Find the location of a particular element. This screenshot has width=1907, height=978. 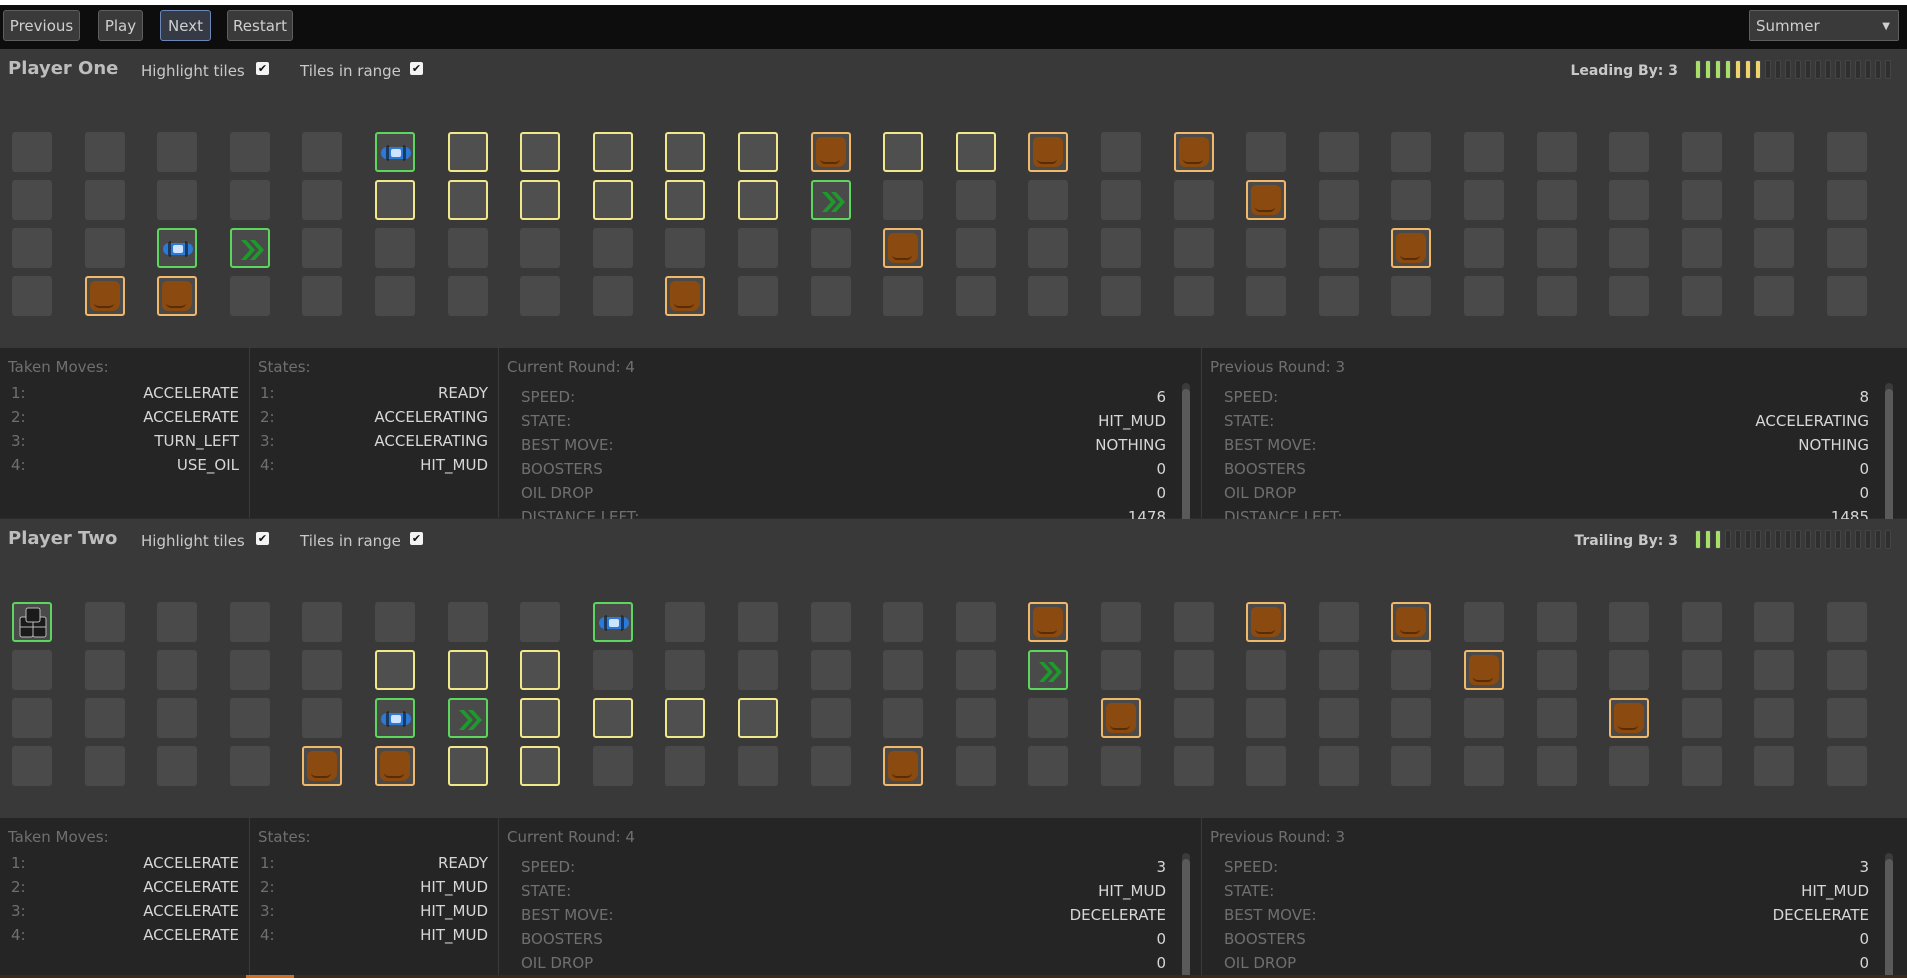

tiles-in-range-checkbox: ✔ is located at coordinates (416, 68).